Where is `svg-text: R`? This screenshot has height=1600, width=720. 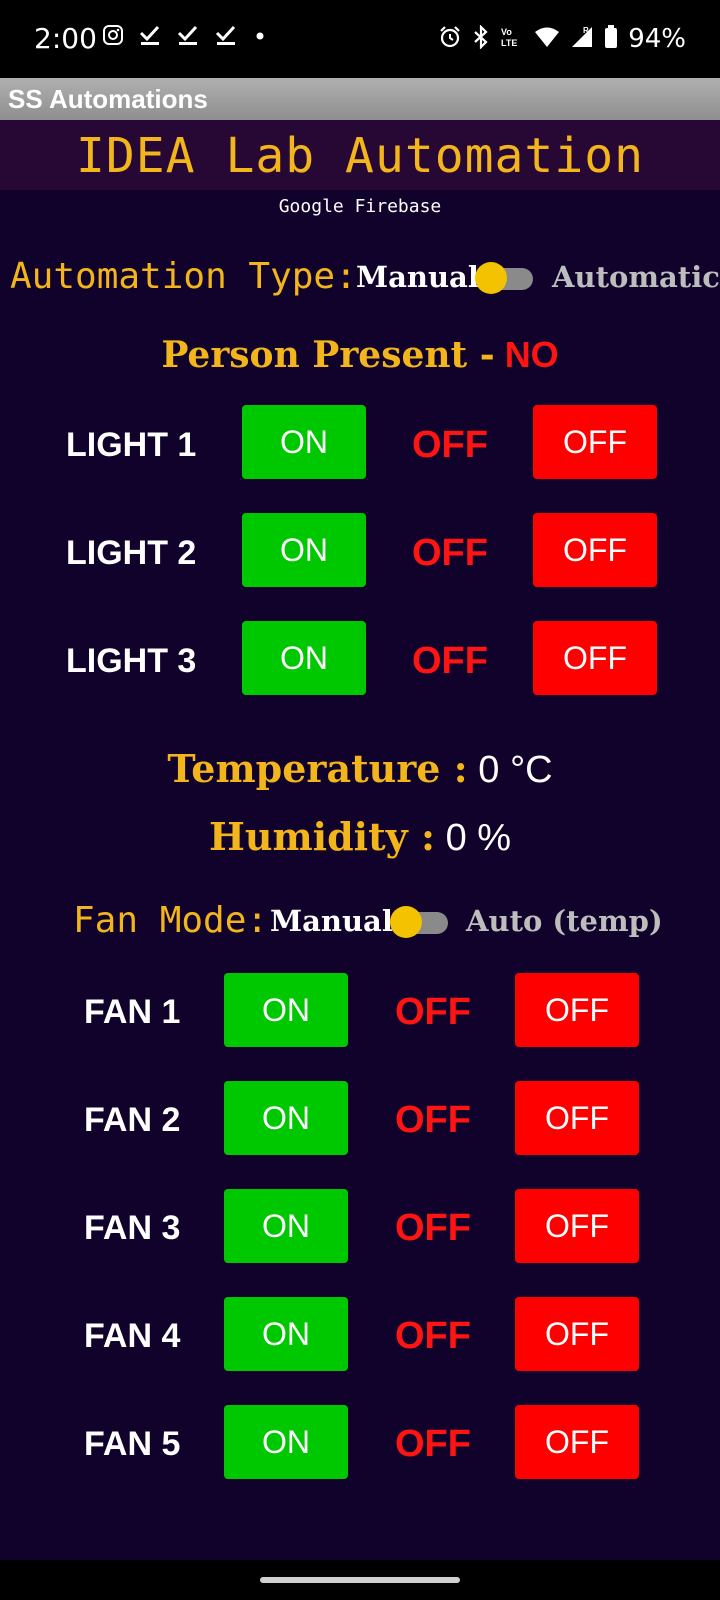
svg-text: R is located at coordinates (586, 30).